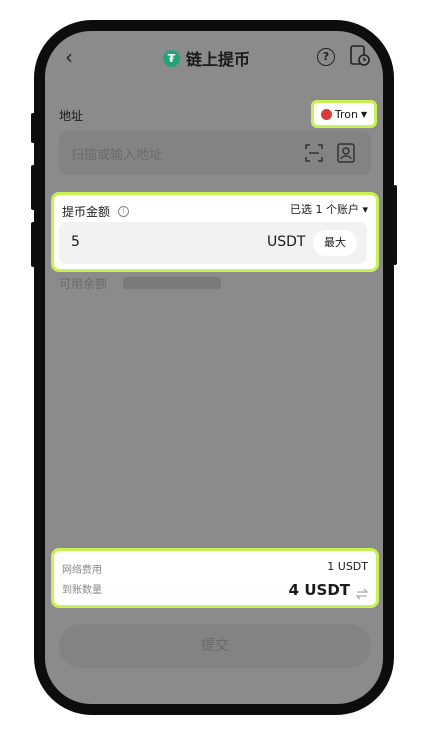  I want to click on address-placeholder: 扫描或输入地址, so click(117, 155).